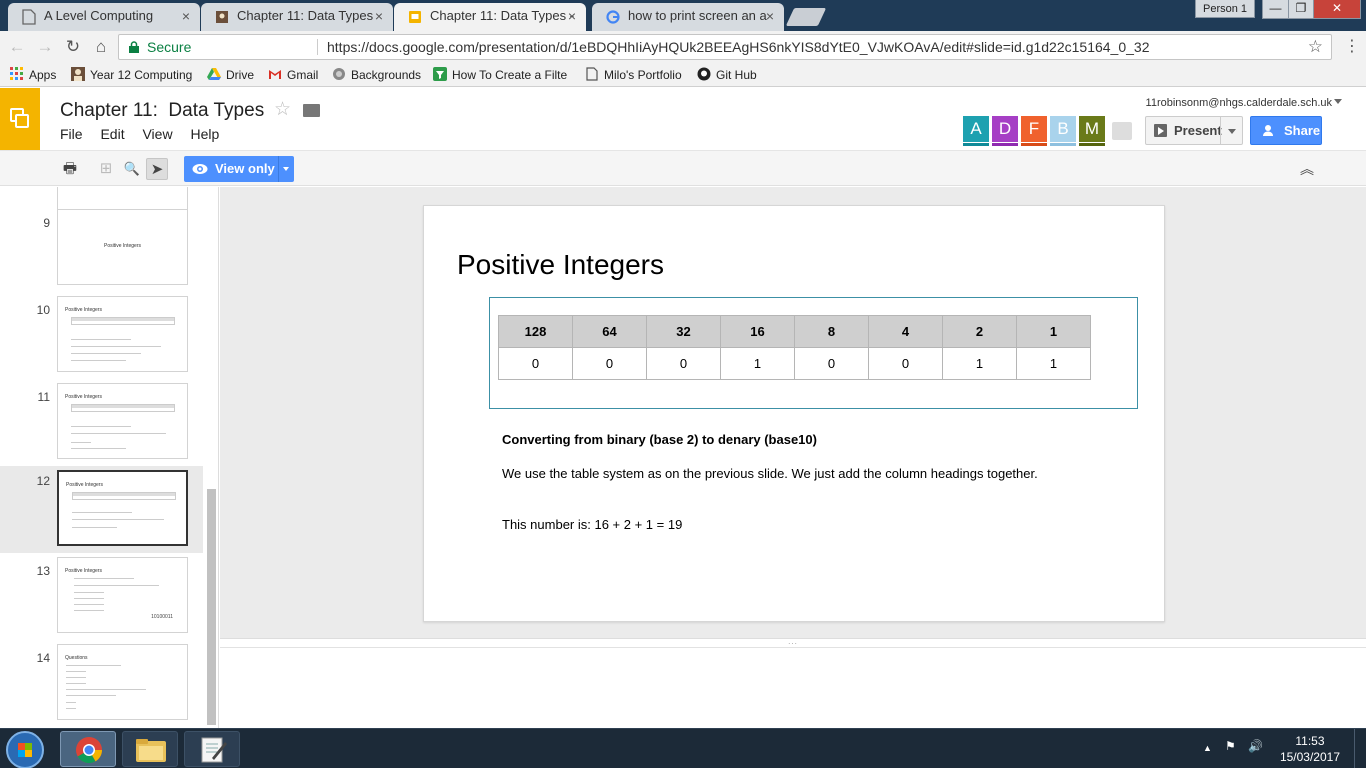  I want to click on new-slide-icon: ⊞, so click(106, 169).